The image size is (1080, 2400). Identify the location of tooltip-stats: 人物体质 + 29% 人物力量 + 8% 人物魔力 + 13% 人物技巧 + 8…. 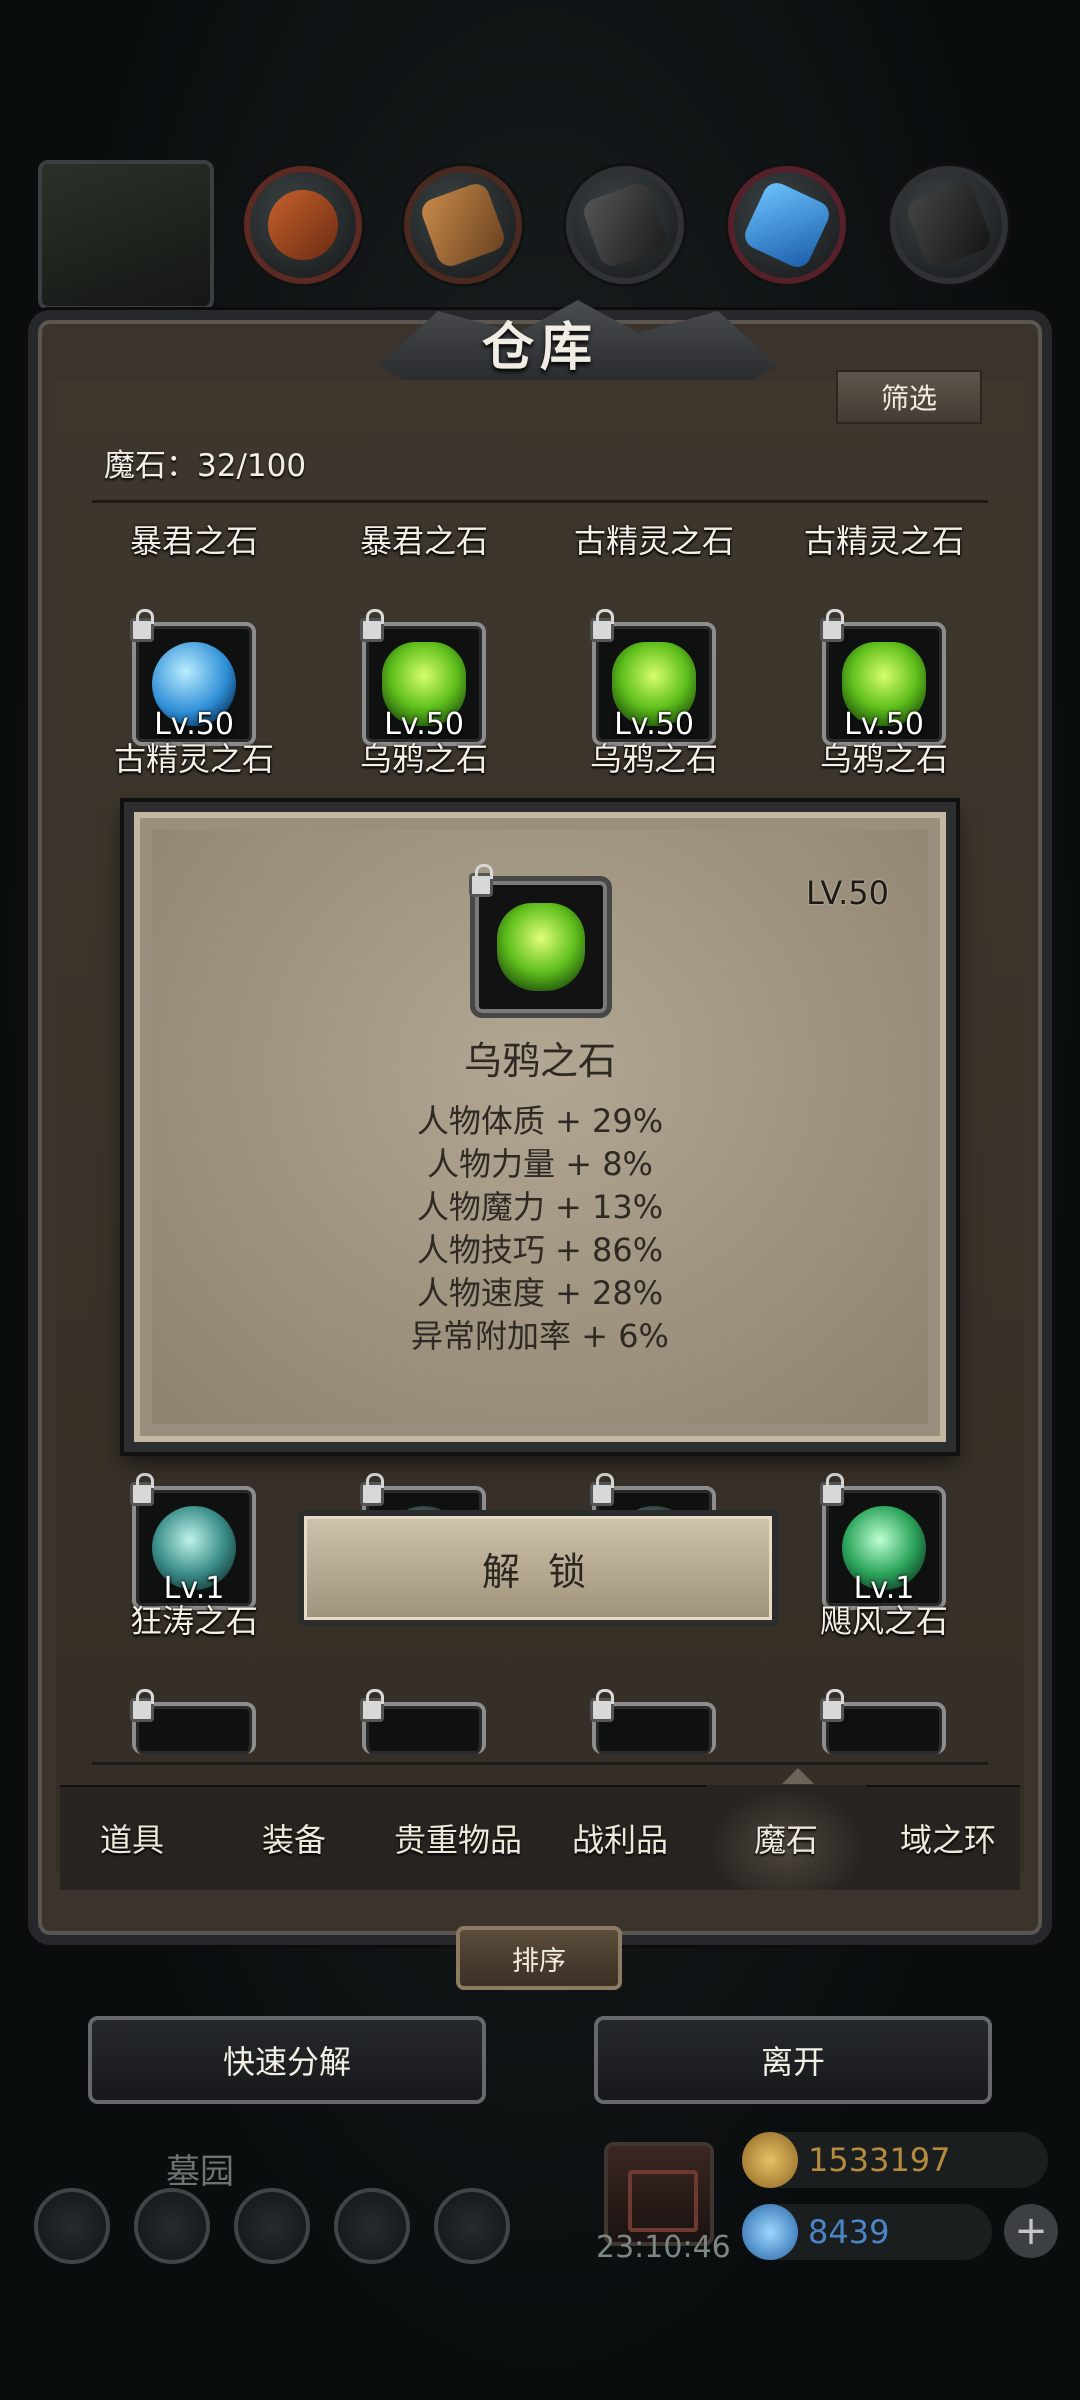
(540, 1229).